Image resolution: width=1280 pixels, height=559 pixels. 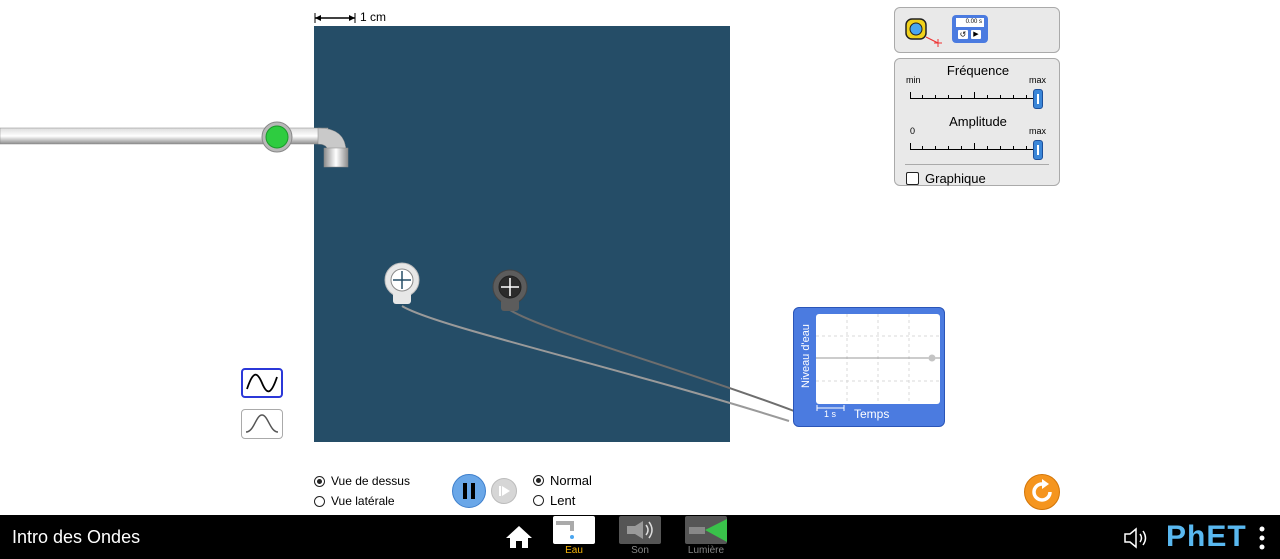 I want to click on graph-x-label: Temps, so click(x=872, y=414).